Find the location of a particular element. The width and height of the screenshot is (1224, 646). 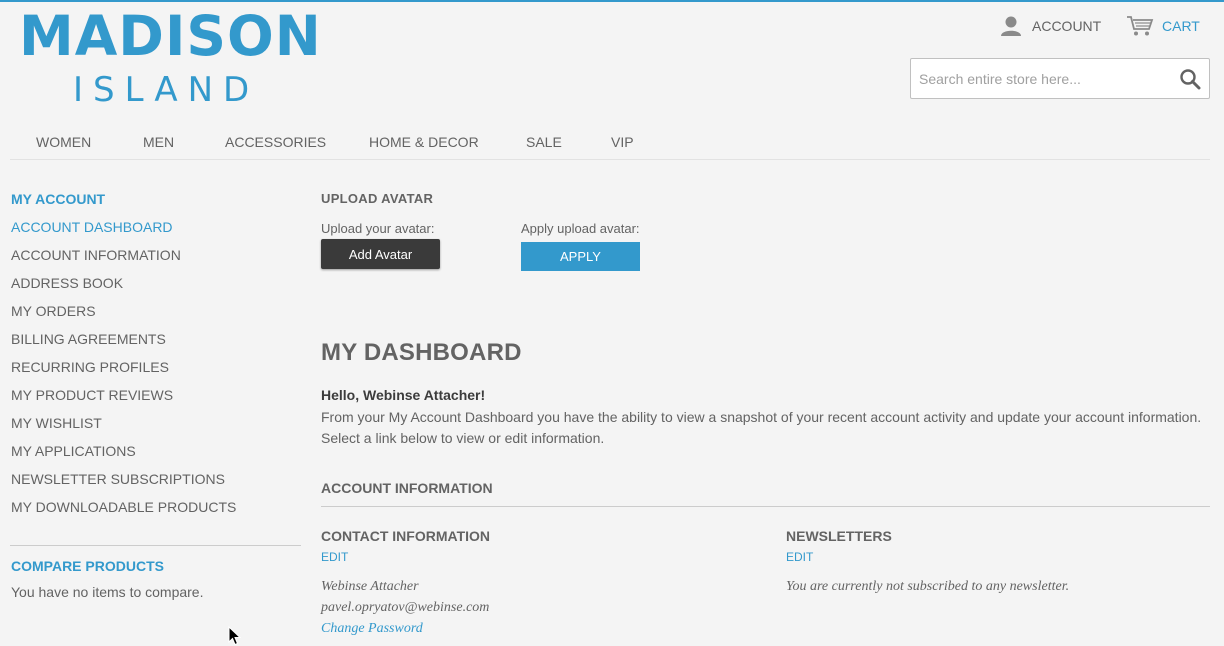

cart-icon is located at coordinates (1140, 26).